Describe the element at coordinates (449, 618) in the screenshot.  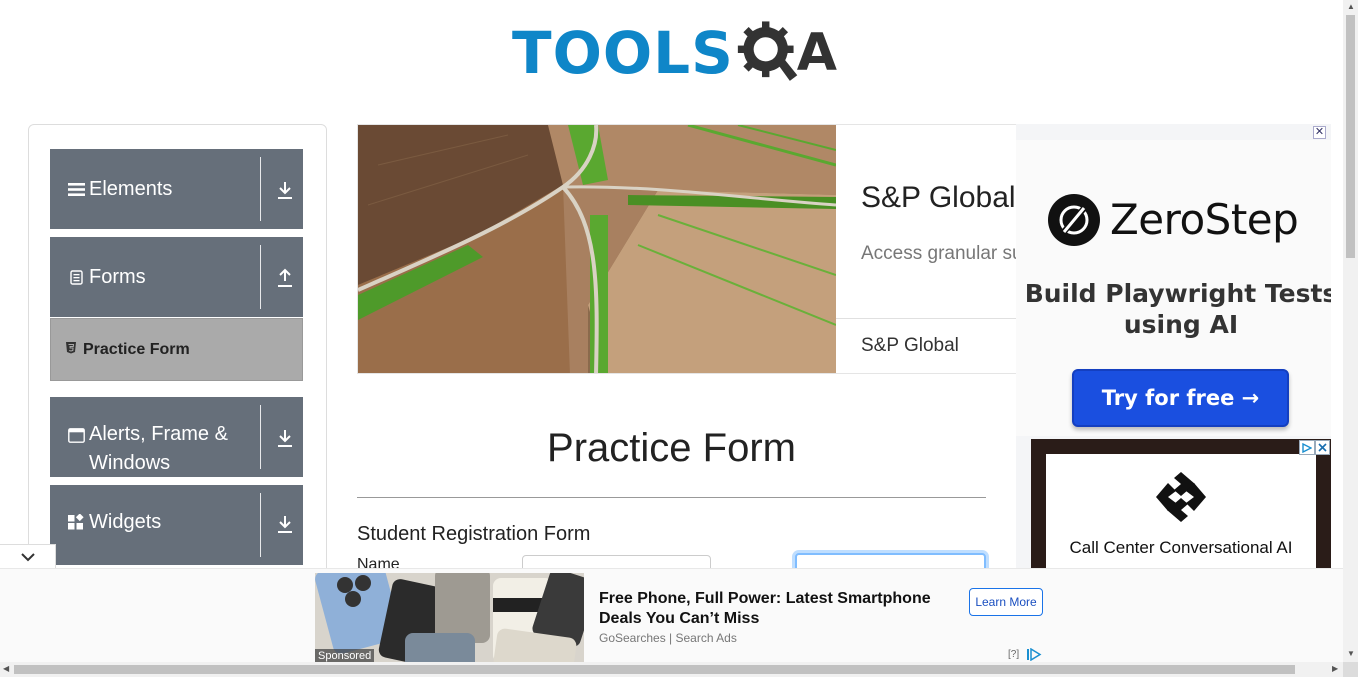
I see `phones-image: Sponsored` at that location.